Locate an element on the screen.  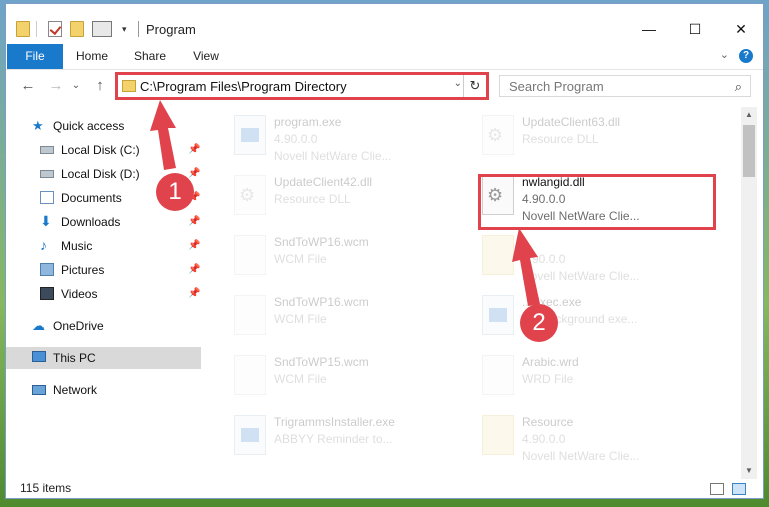
step-2-badge: 2 is located at coordinates (539, 323).